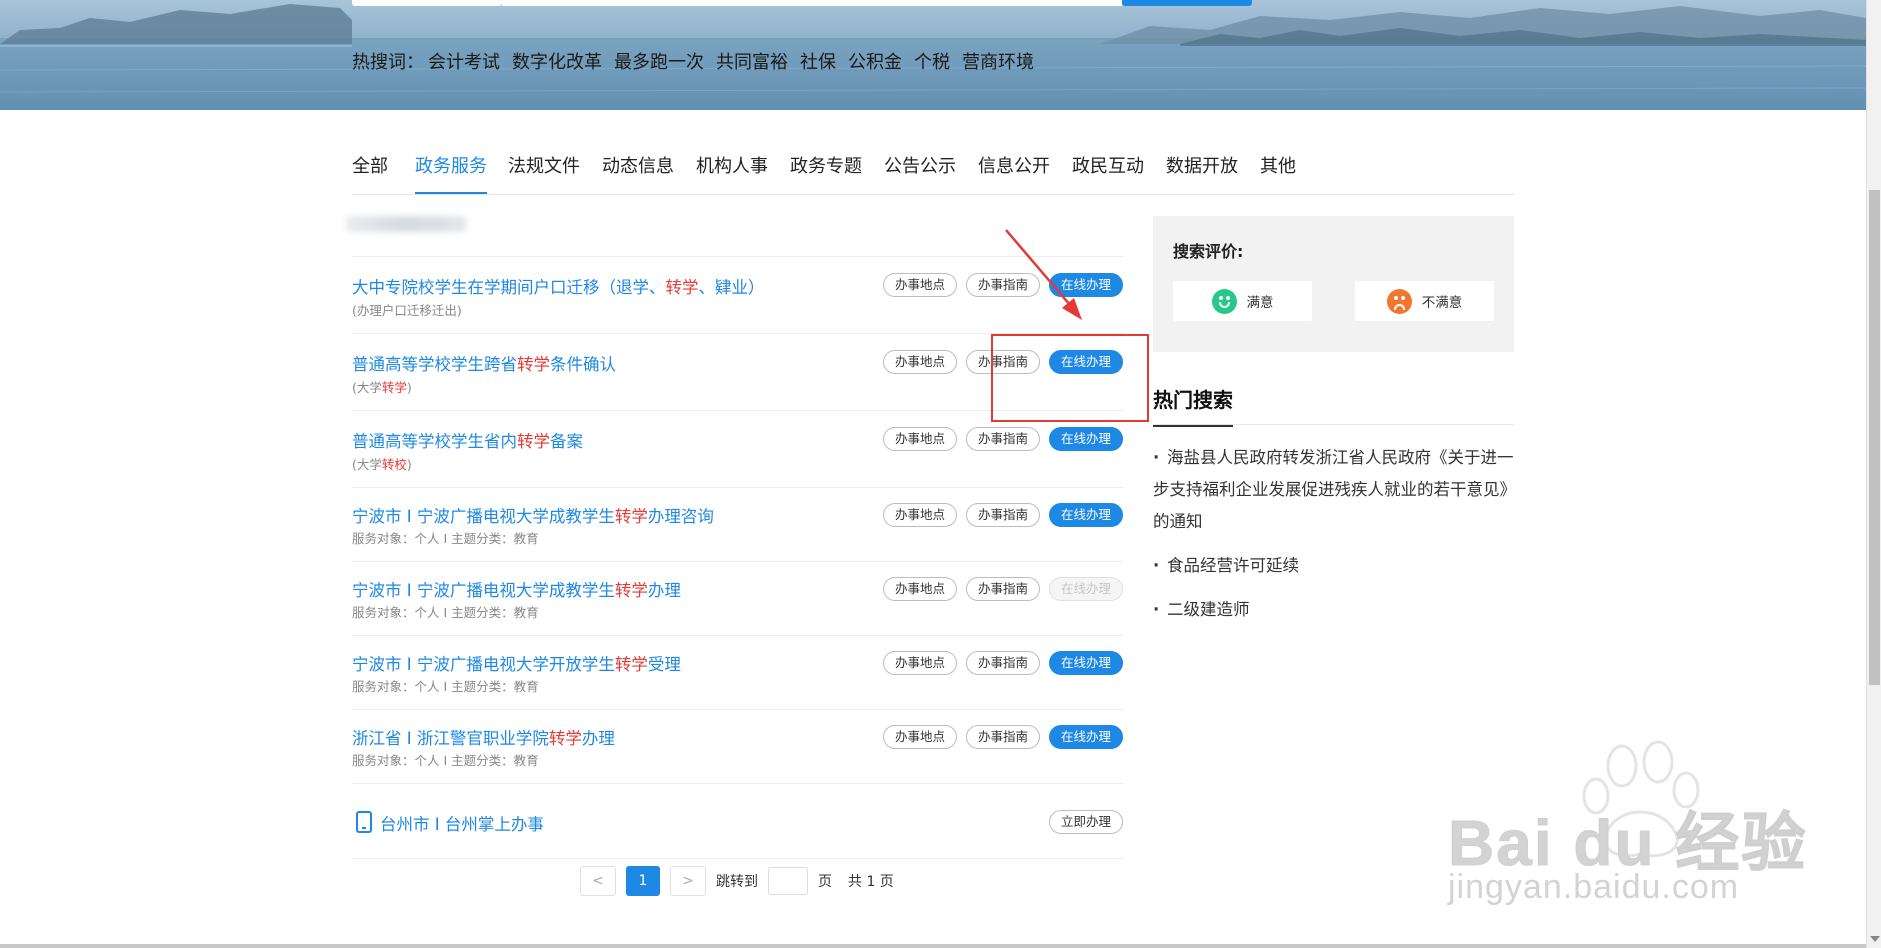 Image resolution: width=1881 pixels, height=948 pixels. I want to click on result-subtitle: (办理户口迁移迁出), so click(407, 309).